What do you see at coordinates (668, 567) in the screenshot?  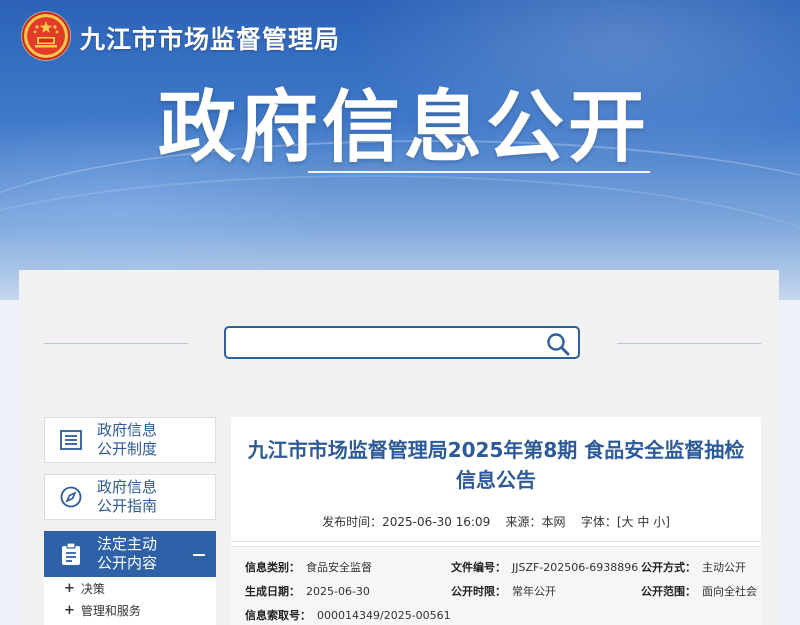 I see `info-label: 公开方式：` at bounding box center [668, 567].